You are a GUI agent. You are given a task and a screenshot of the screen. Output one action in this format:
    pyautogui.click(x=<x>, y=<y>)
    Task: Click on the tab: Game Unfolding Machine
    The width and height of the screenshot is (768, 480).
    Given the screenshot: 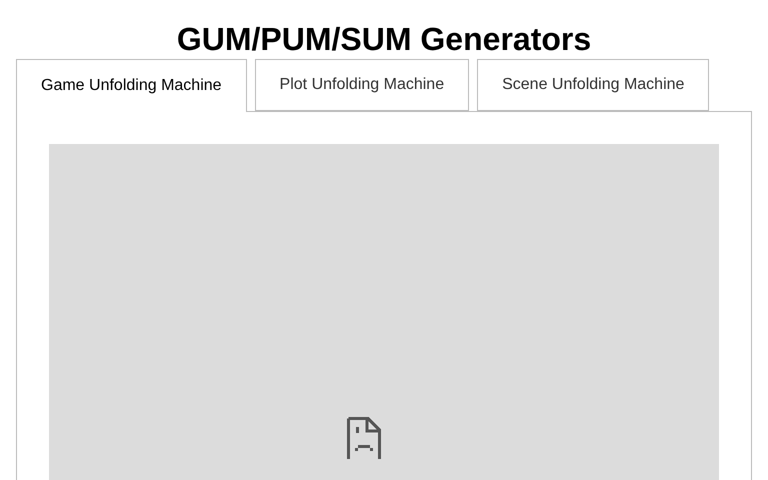 What is the action you would take?
    pyautogui.click(x=131, y=85)
    